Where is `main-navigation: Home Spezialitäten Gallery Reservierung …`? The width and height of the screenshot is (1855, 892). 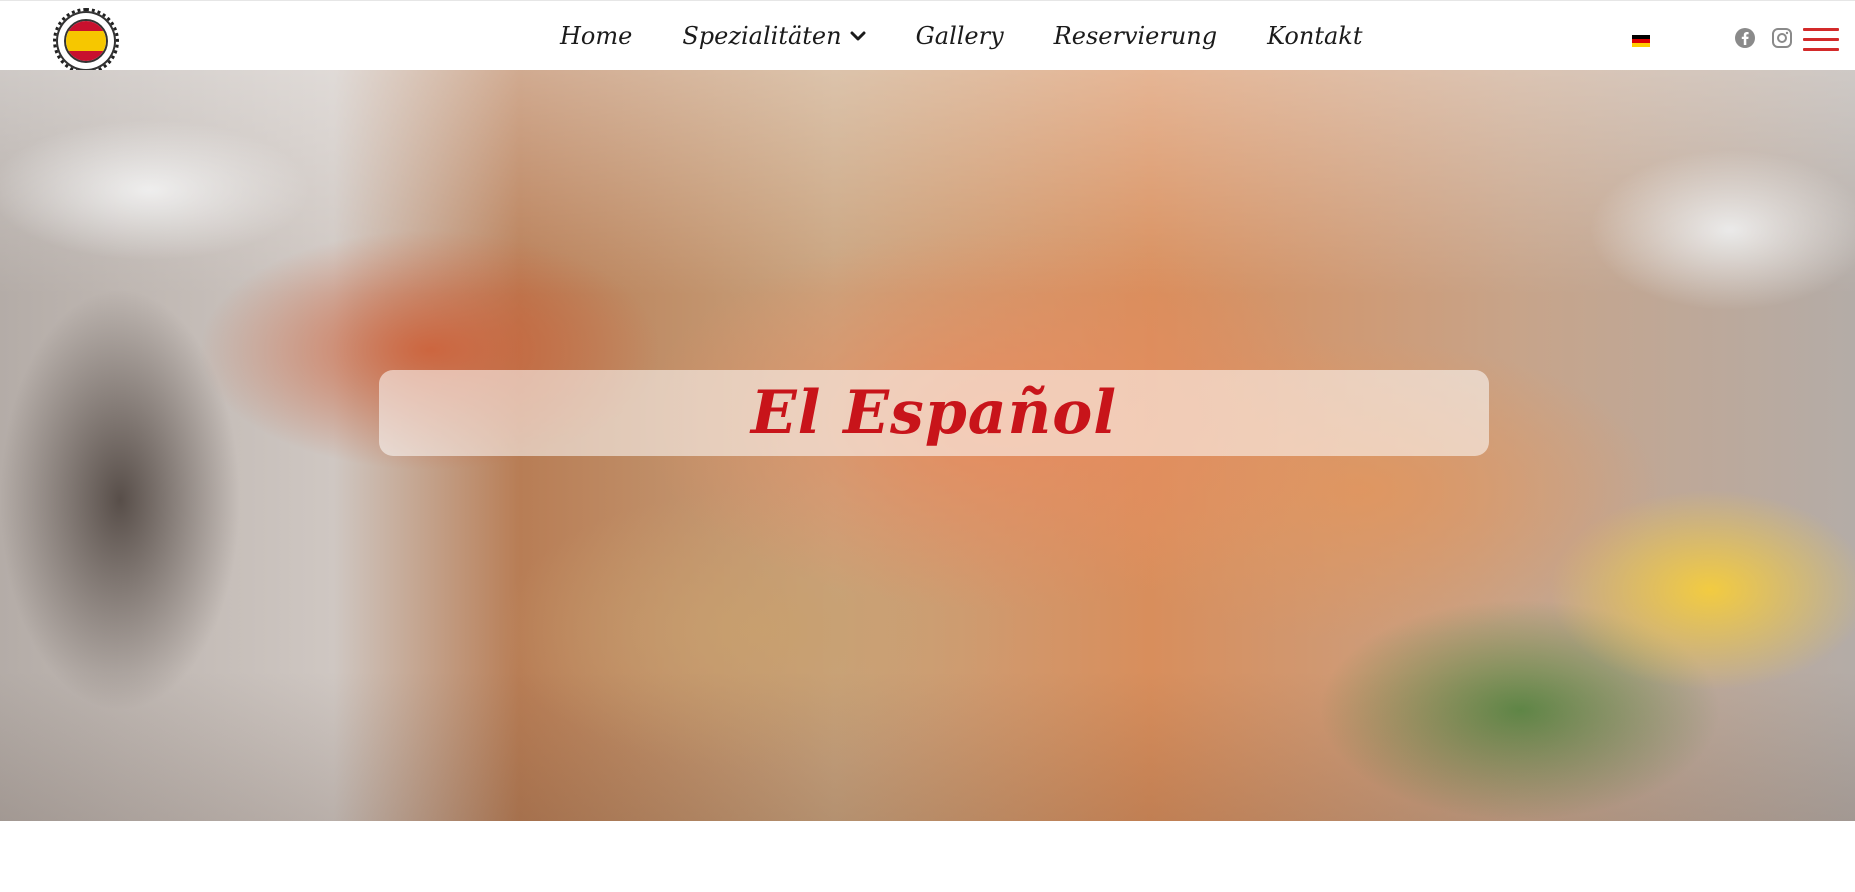
main-navigation: Home Spezialitäten Gallery Reservierung … is located at coordinates (986, 36).